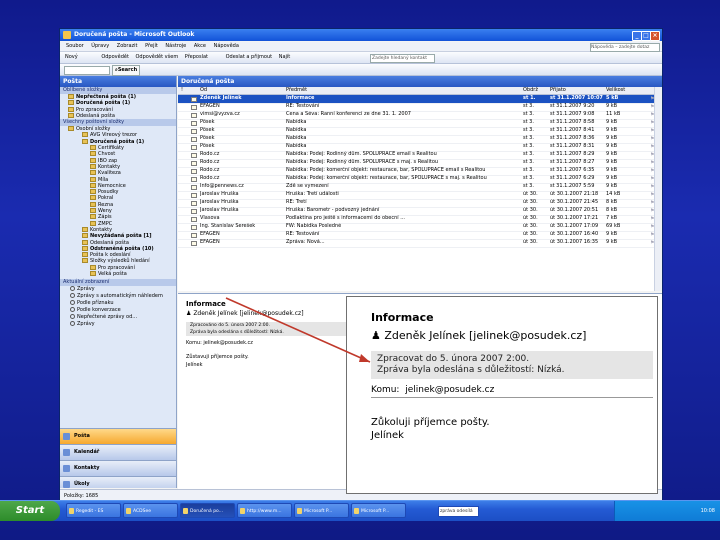  What do you see at coordinates (707, 511) in the screenshot?
I see `clock: 10:08` at bounding box center [707, 511].